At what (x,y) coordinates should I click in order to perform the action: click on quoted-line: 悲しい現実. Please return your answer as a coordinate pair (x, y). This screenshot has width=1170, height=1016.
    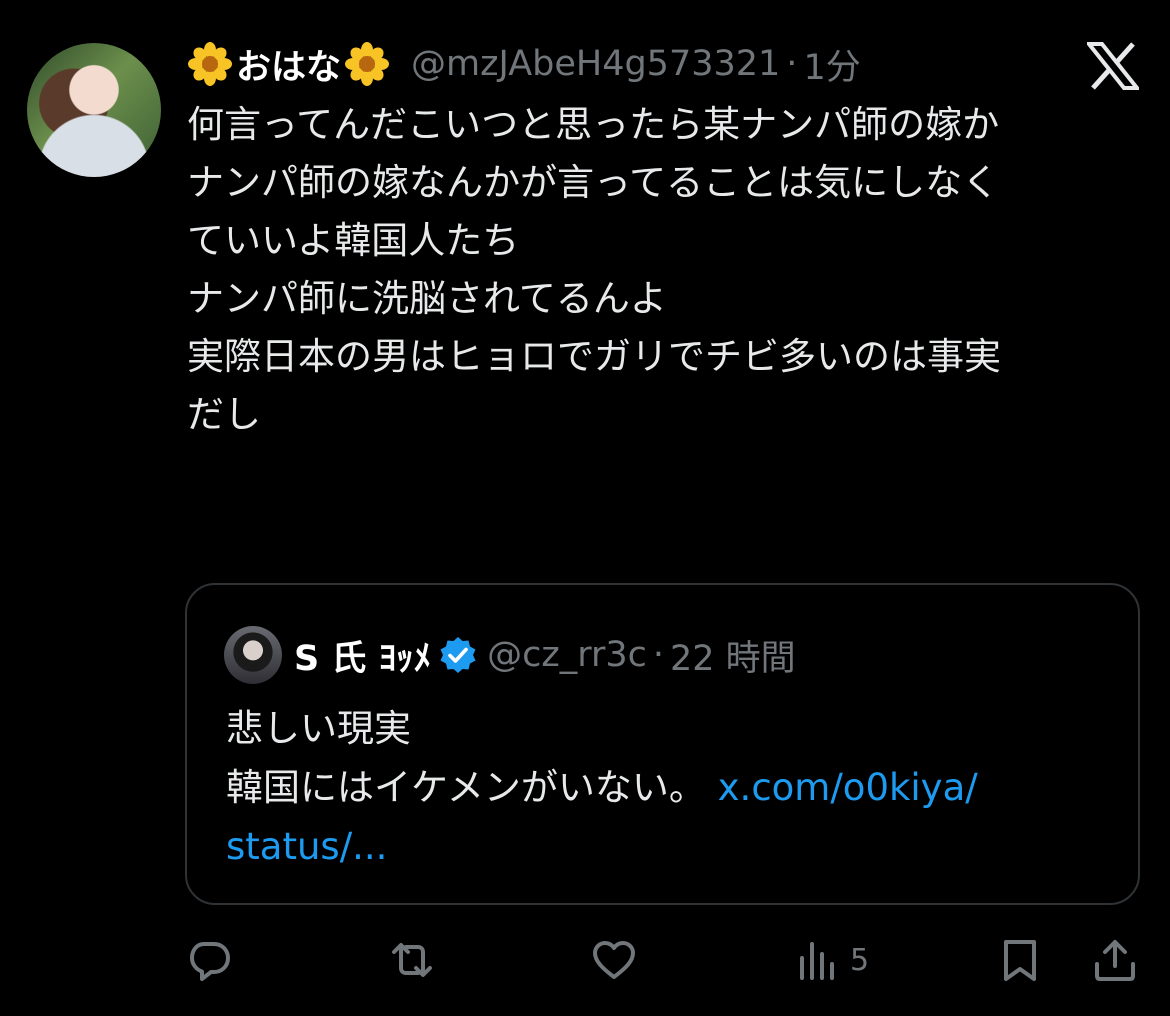
    Looking at the image, I should click on (318, 728).